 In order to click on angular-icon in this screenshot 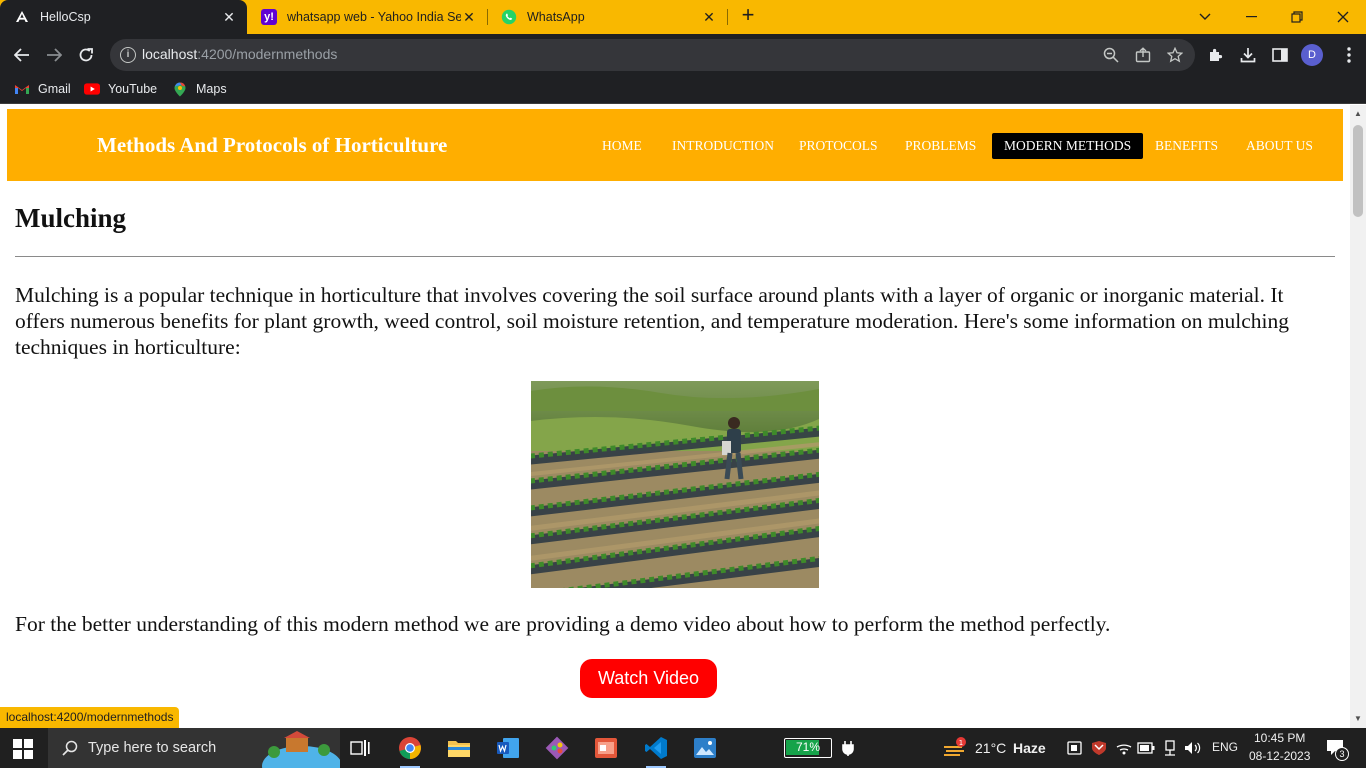, I will do `click(22, 17)`.